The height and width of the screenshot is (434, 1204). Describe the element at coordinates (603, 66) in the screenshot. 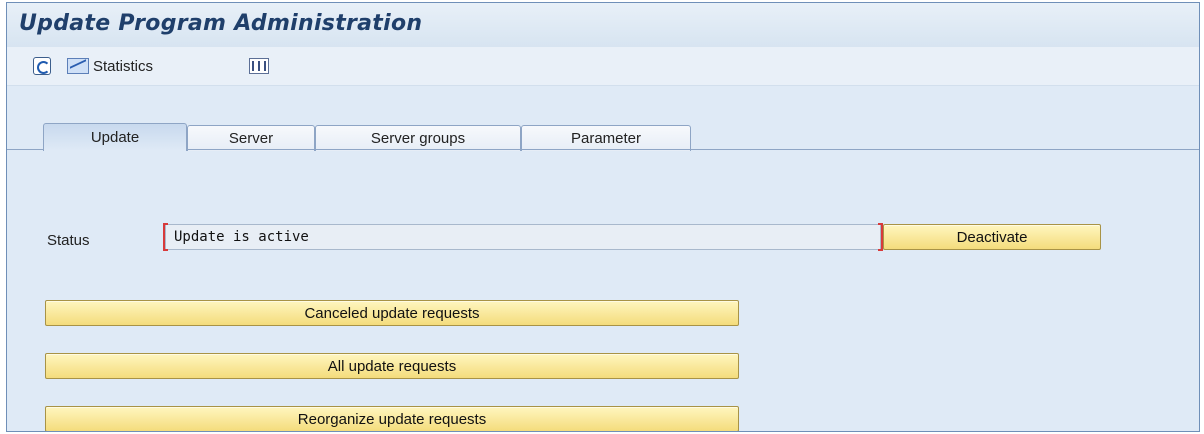

I see `application-toolbar: Statistics` at that location.